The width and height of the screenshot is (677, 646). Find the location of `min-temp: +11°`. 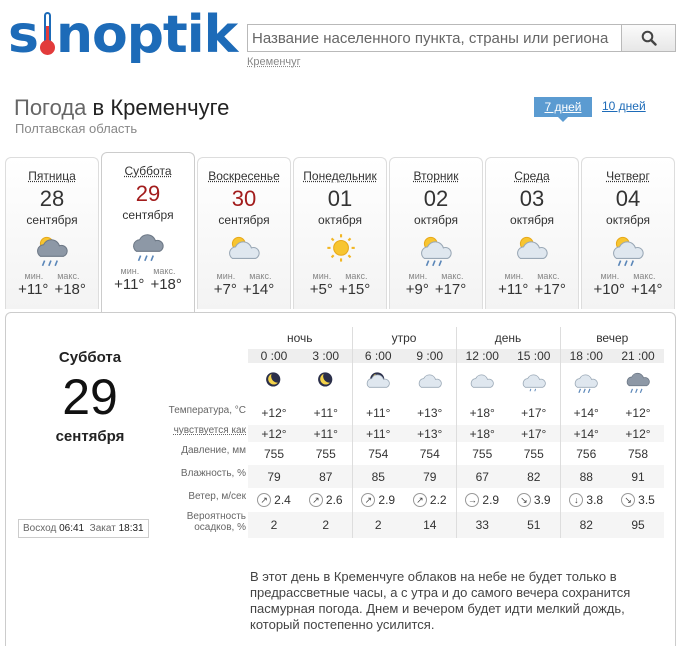

min-temp: +11° is located at coordinates (33, 289).